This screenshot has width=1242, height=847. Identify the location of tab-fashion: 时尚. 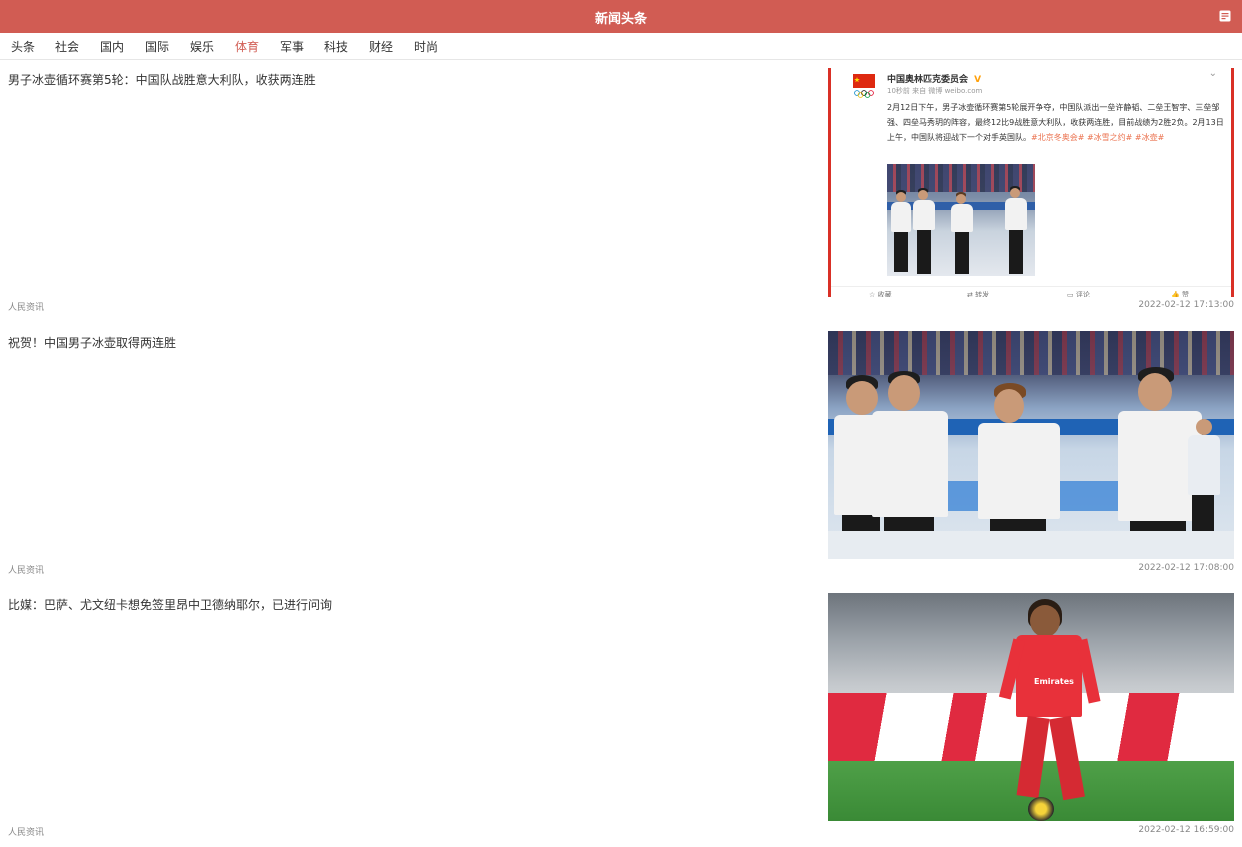
(426, 46).